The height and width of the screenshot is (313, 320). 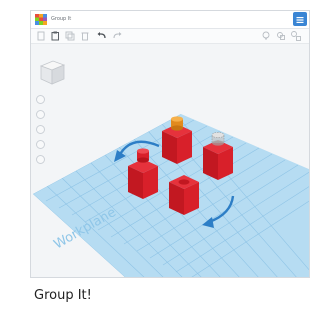 I want to click on menu-button, so click(x=300, y=19).